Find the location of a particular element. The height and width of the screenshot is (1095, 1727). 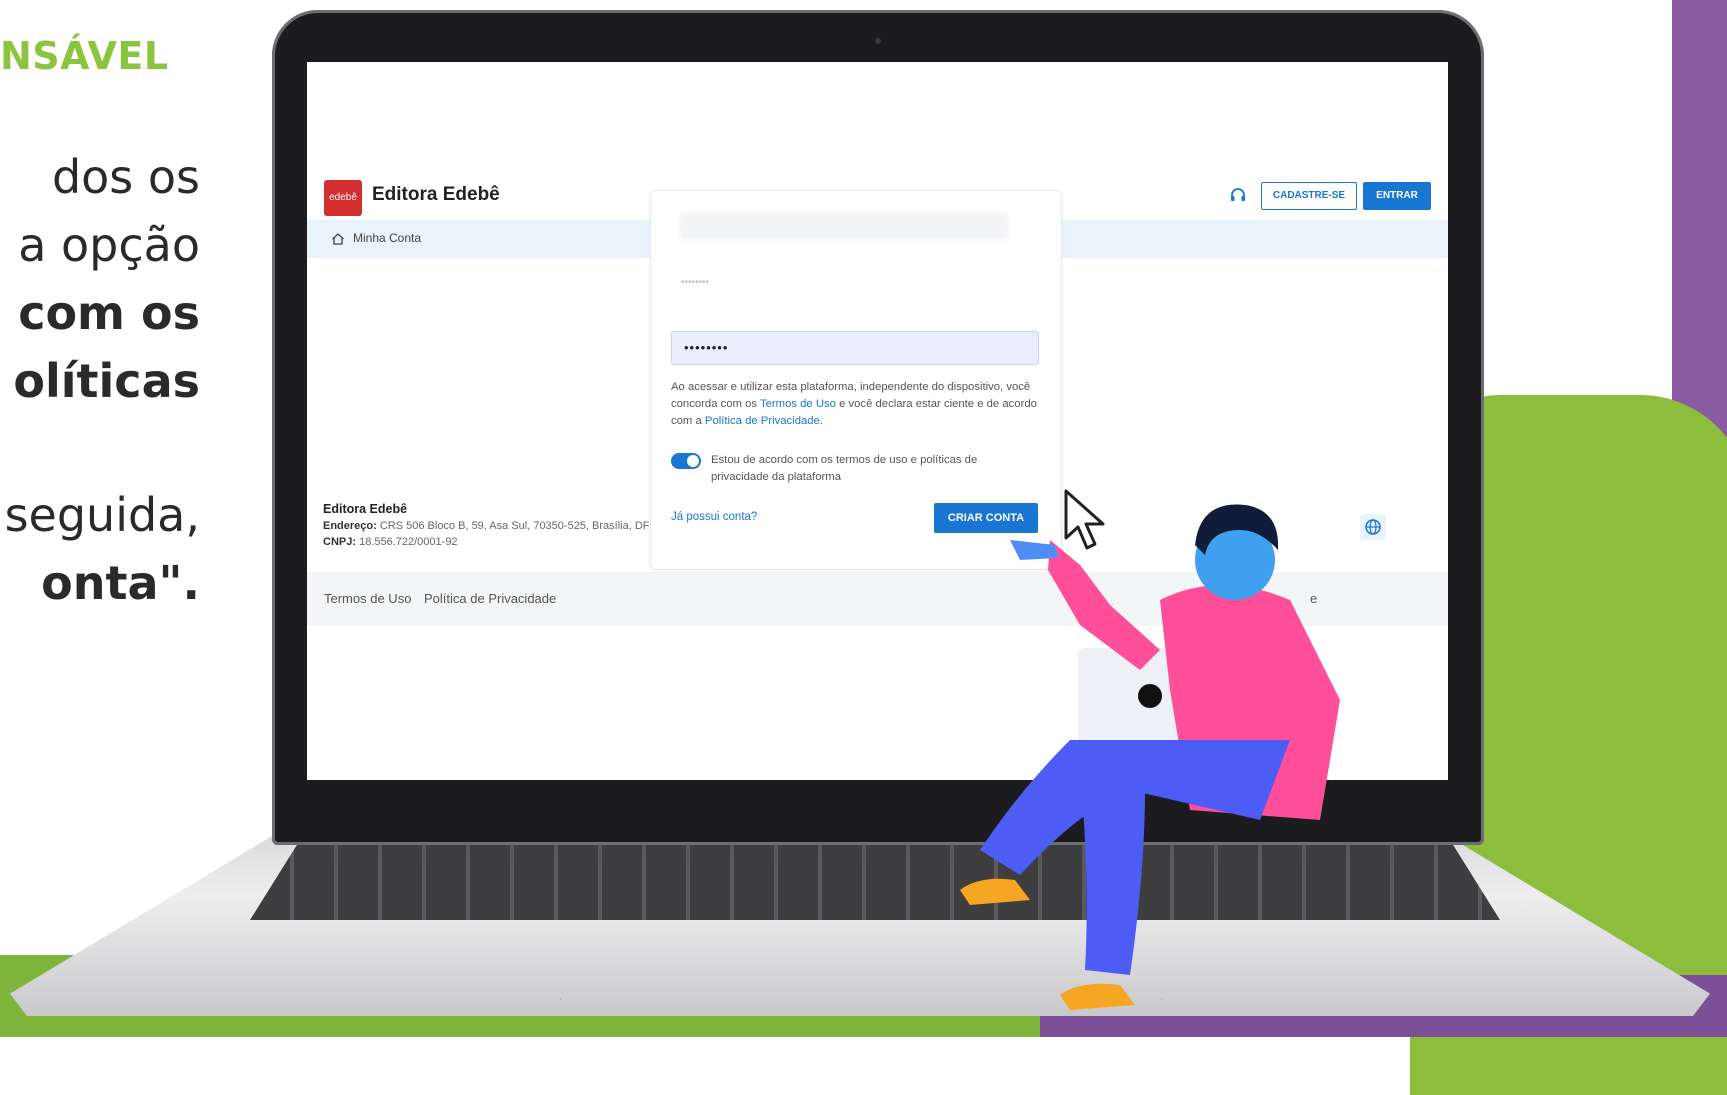

footer-company-name: Editora Edebê is located at coordinates (365, 509).